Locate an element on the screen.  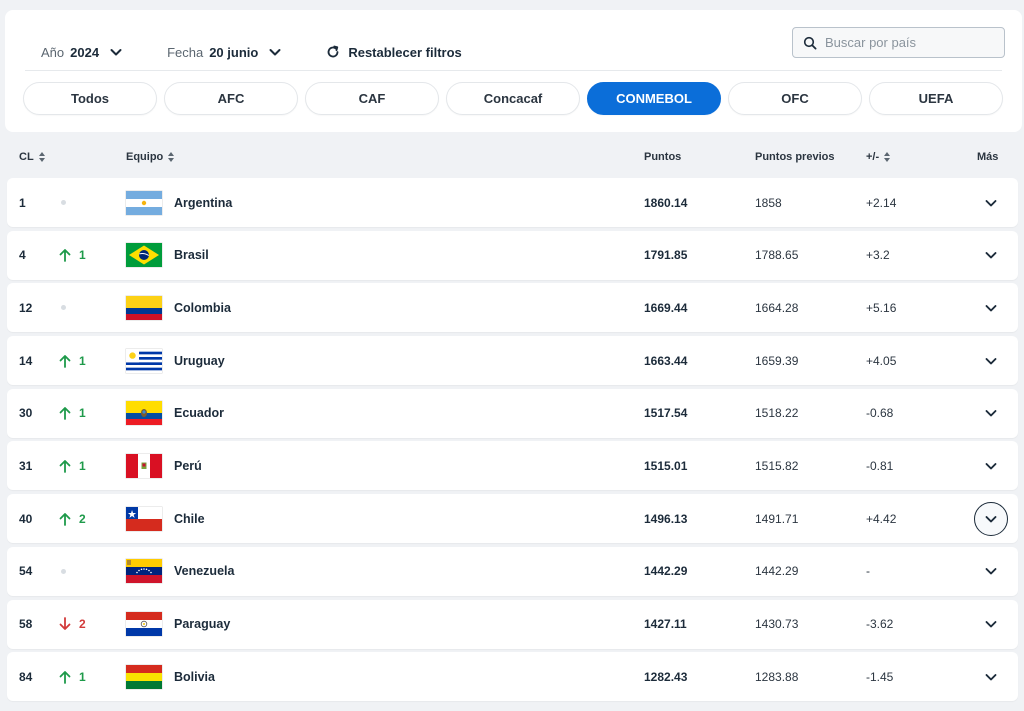
rank-change: 1 is located at coordinates (72, 255).